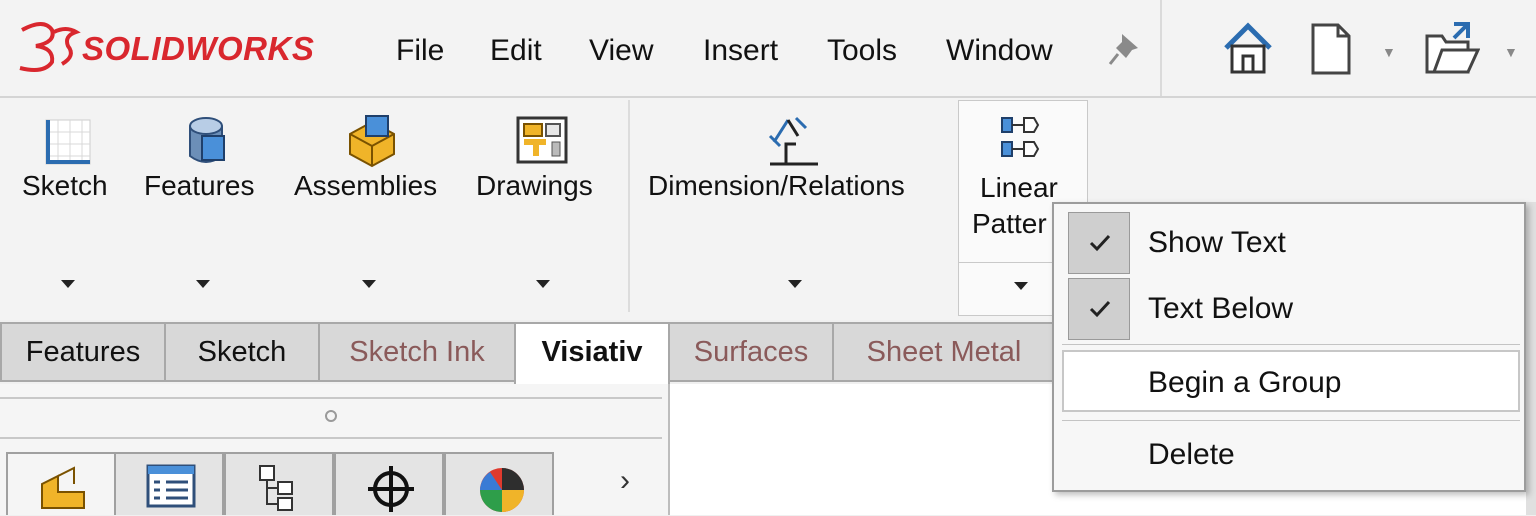  Describe the element at coordinates (793, 141) in the screenshot. I see `dimension-relations-icon` at that location.